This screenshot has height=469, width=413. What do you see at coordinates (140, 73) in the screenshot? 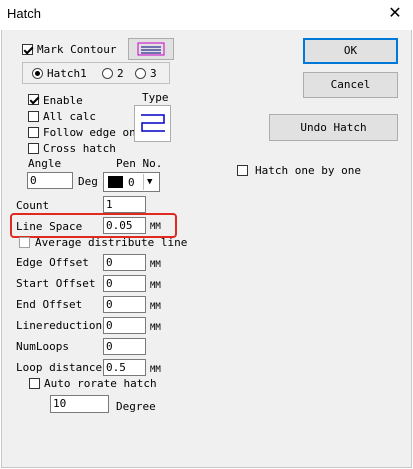
I see `hatch3-radio` at bounding box center [140, 73].